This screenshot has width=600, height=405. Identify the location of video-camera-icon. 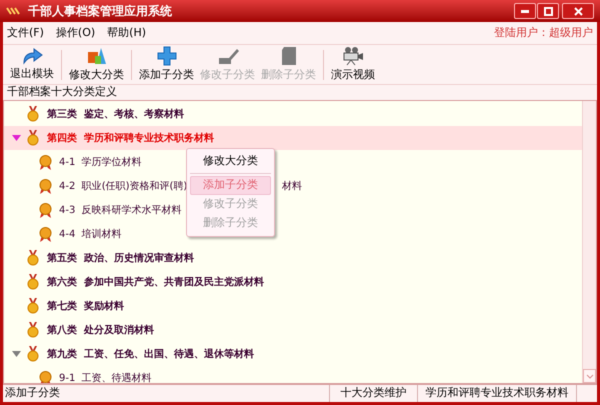
(353, 56).